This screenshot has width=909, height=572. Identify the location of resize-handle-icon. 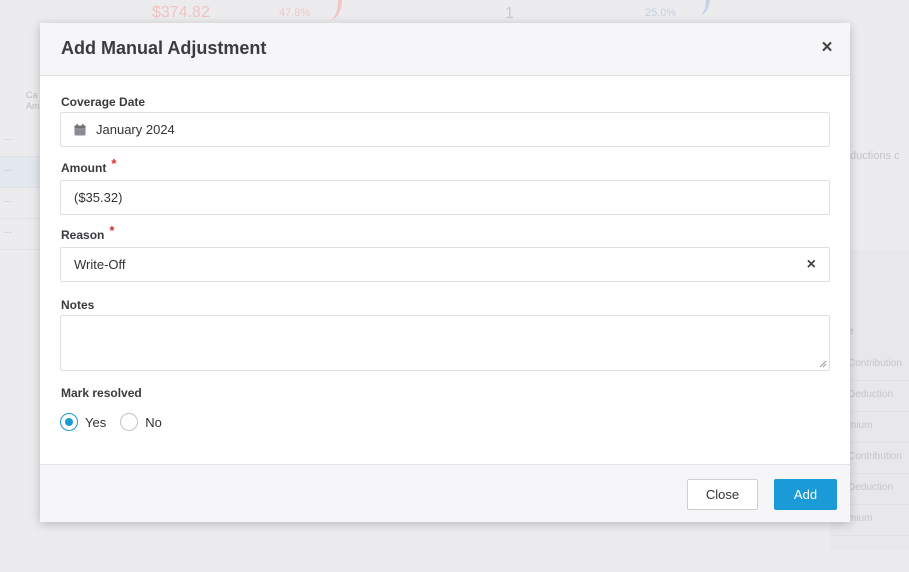
(823, 364).